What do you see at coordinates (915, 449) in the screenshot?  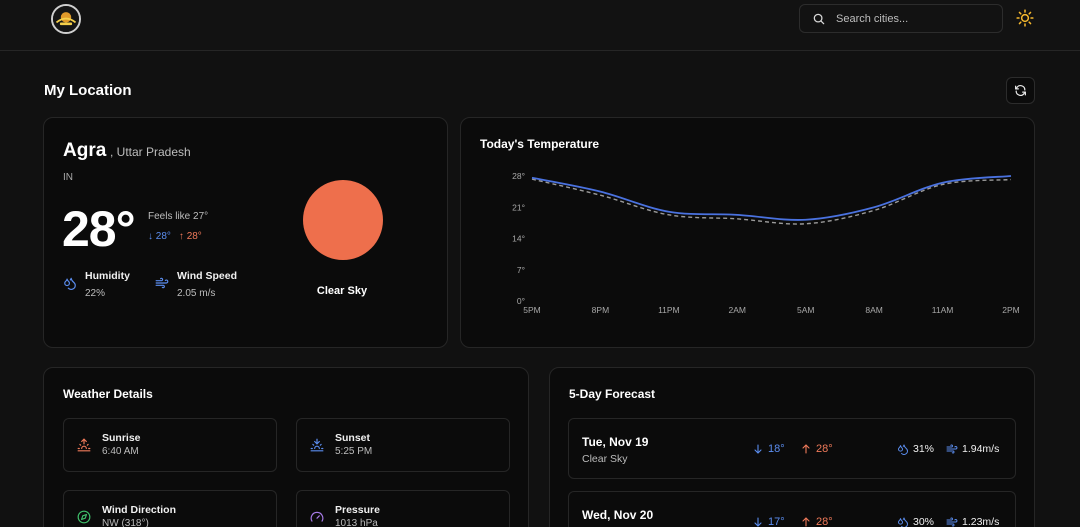 I see `forecast-humidity: 31%` at bounding box center [915, 449].